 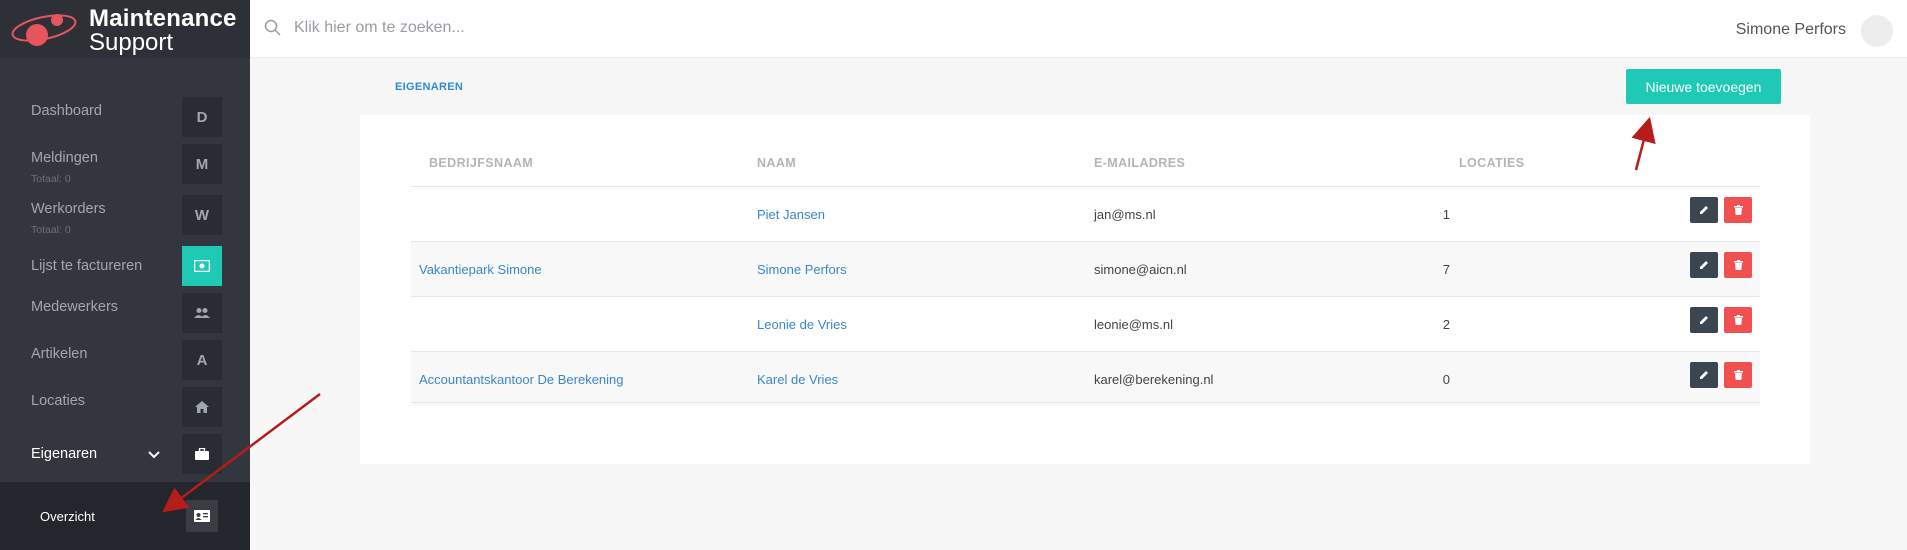 I want to click on sidebar-item-label: Eigenaren, so click(x=64, y=454).